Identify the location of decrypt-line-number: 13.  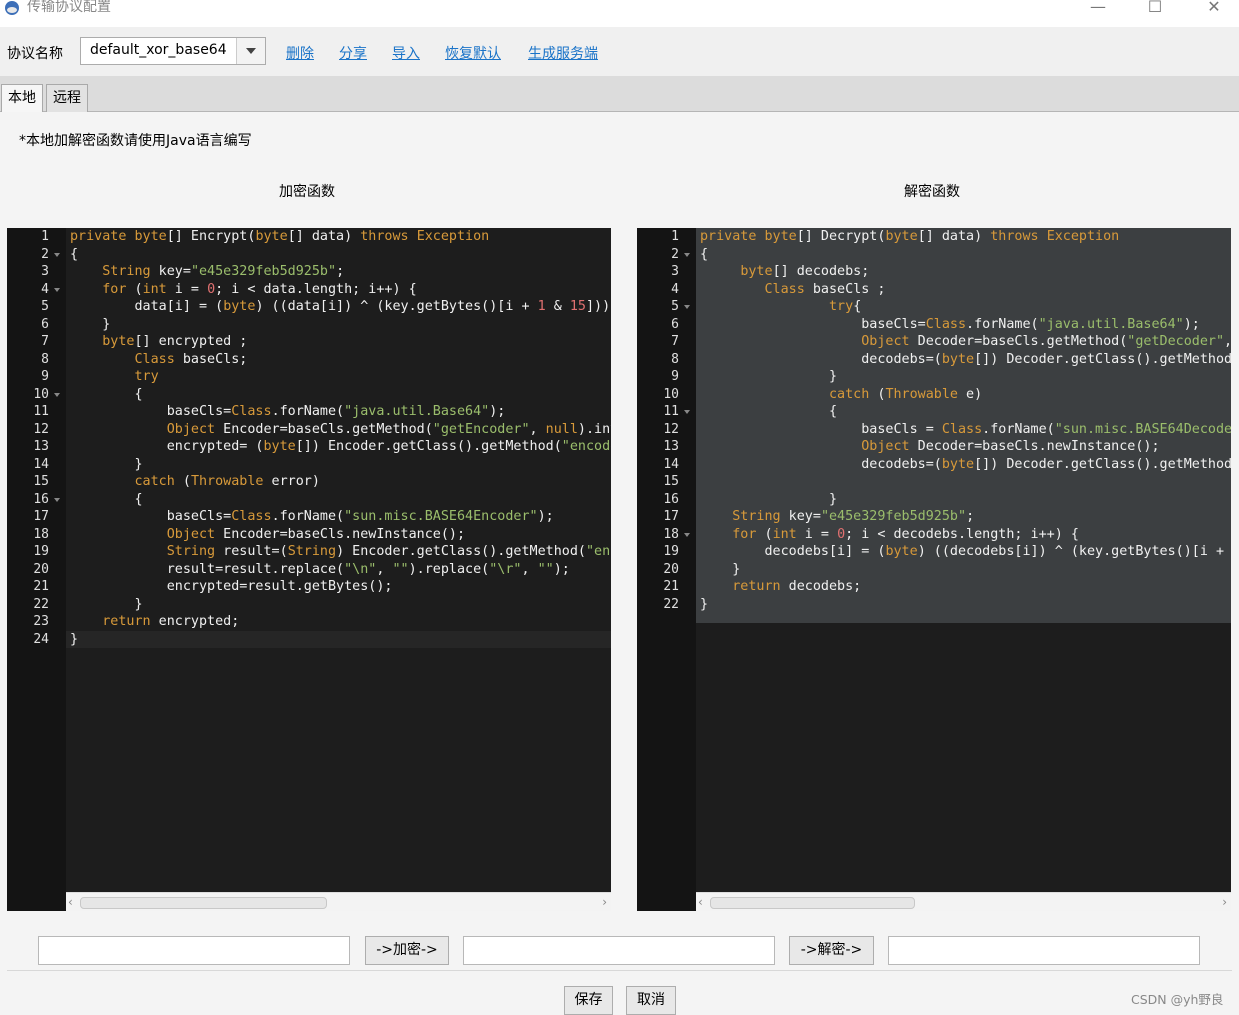
(671, 446).